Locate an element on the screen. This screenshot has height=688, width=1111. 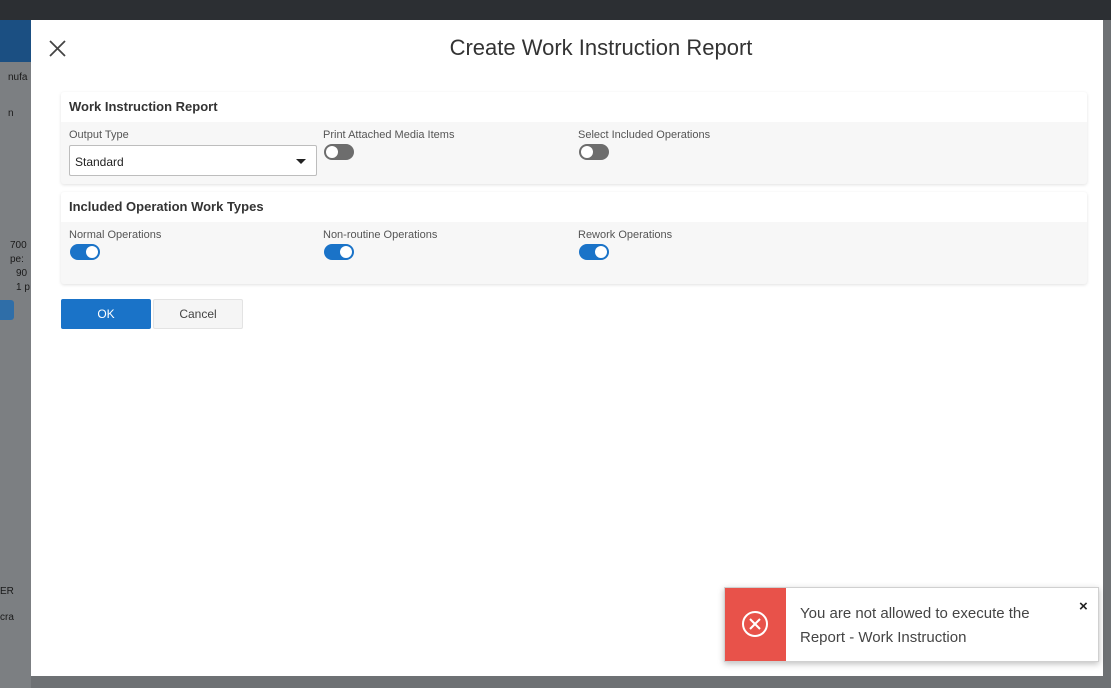
background-app-sidebar: nufa n 700 pe: 90 1 p ER cra is located at coordinates (15, 354).